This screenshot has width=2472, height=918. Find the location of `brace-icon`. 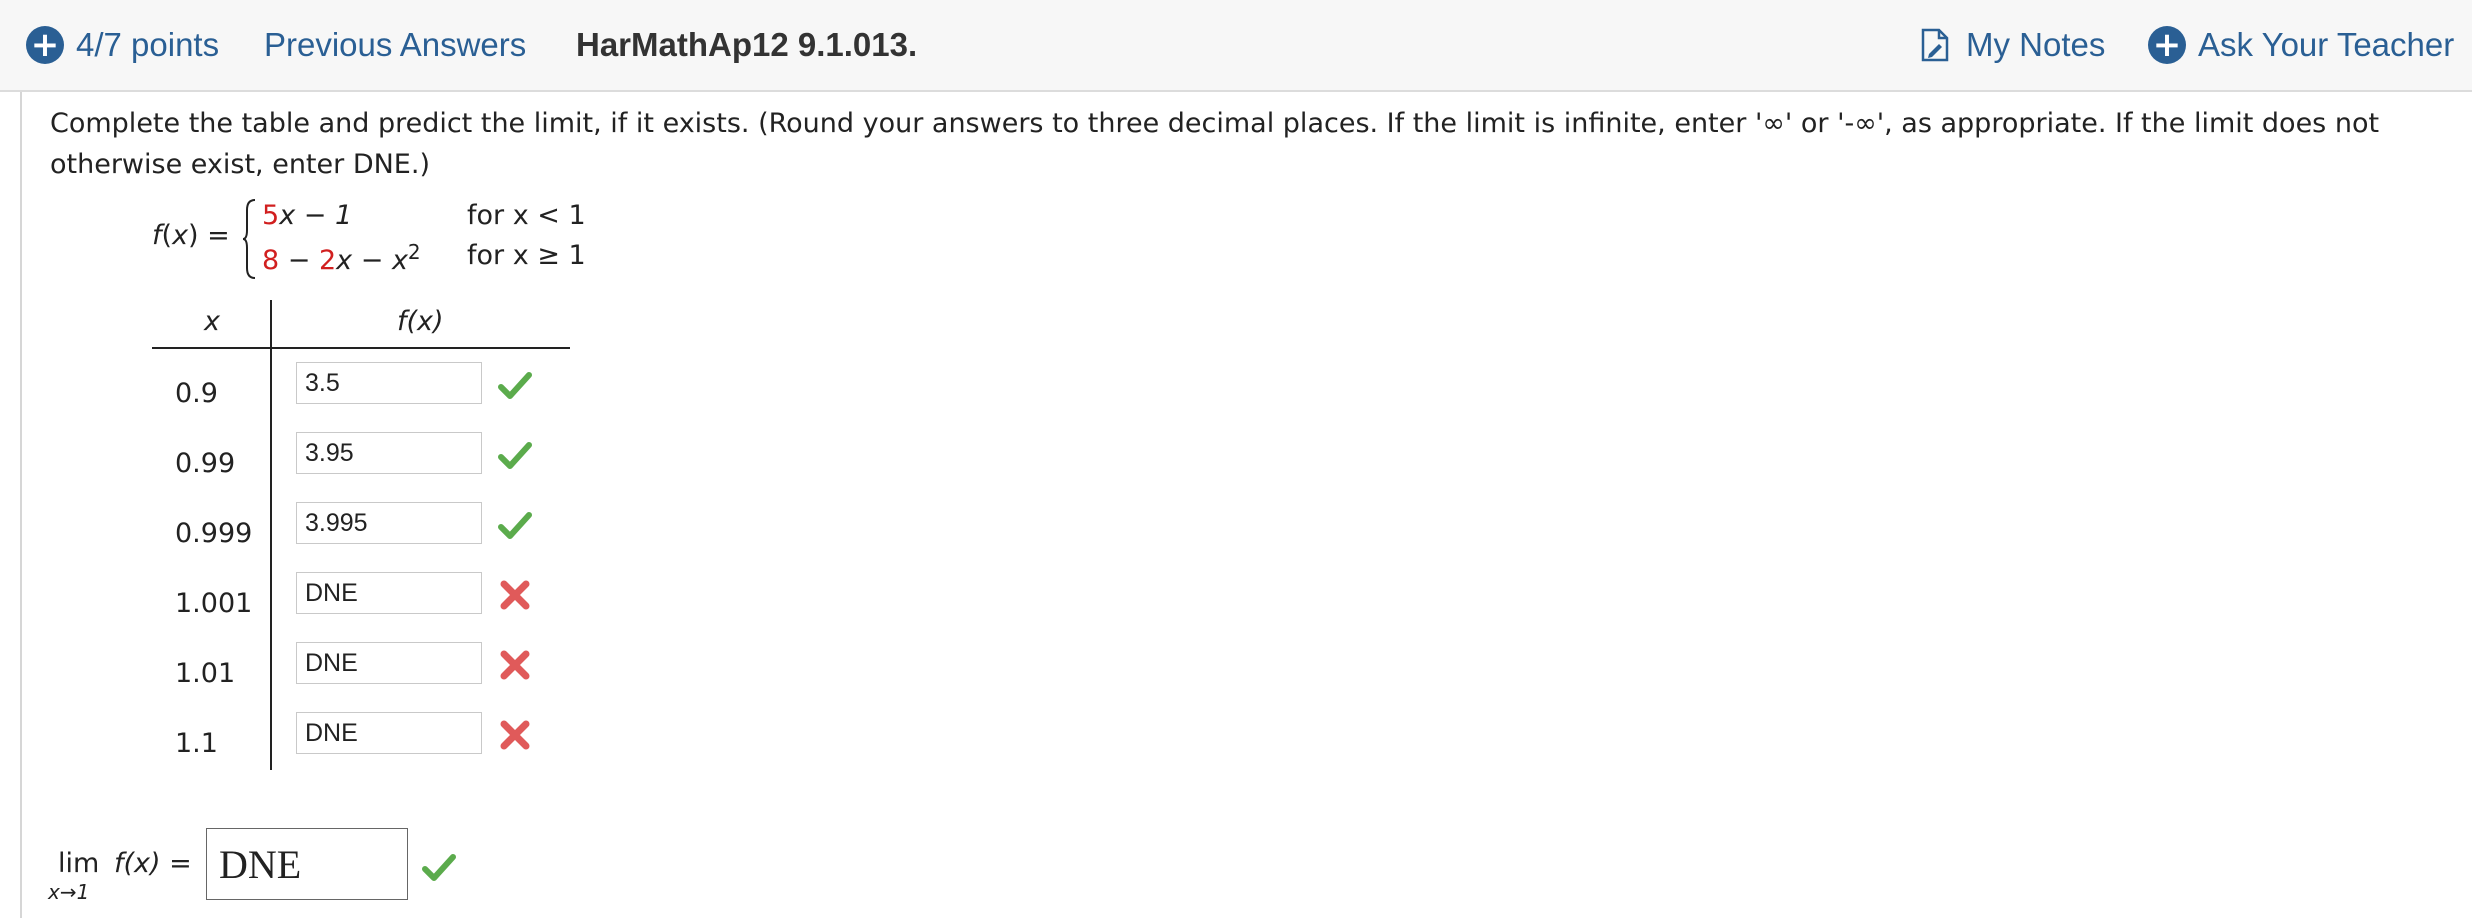

brace-icon is located at coordinates (249, 239).